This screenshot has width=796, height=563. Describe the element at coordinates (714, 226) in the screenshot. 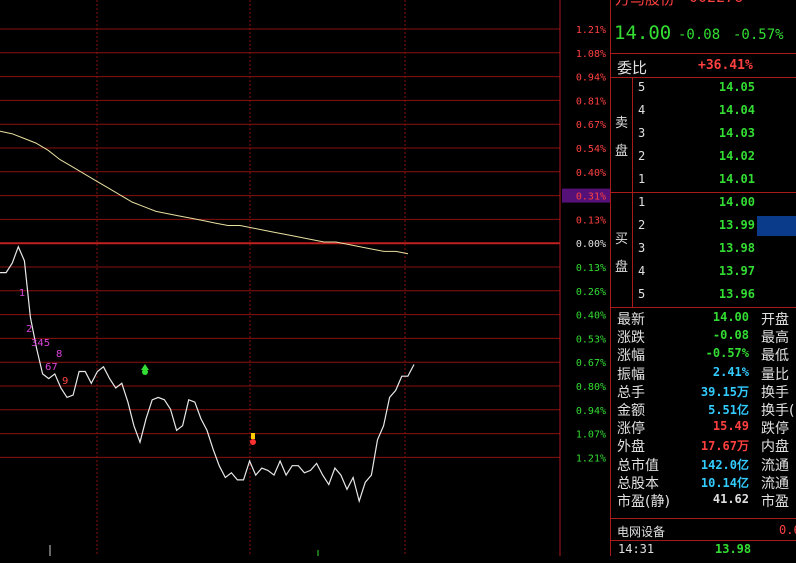

I see `buy-level-2: 2 13.99` at that location.